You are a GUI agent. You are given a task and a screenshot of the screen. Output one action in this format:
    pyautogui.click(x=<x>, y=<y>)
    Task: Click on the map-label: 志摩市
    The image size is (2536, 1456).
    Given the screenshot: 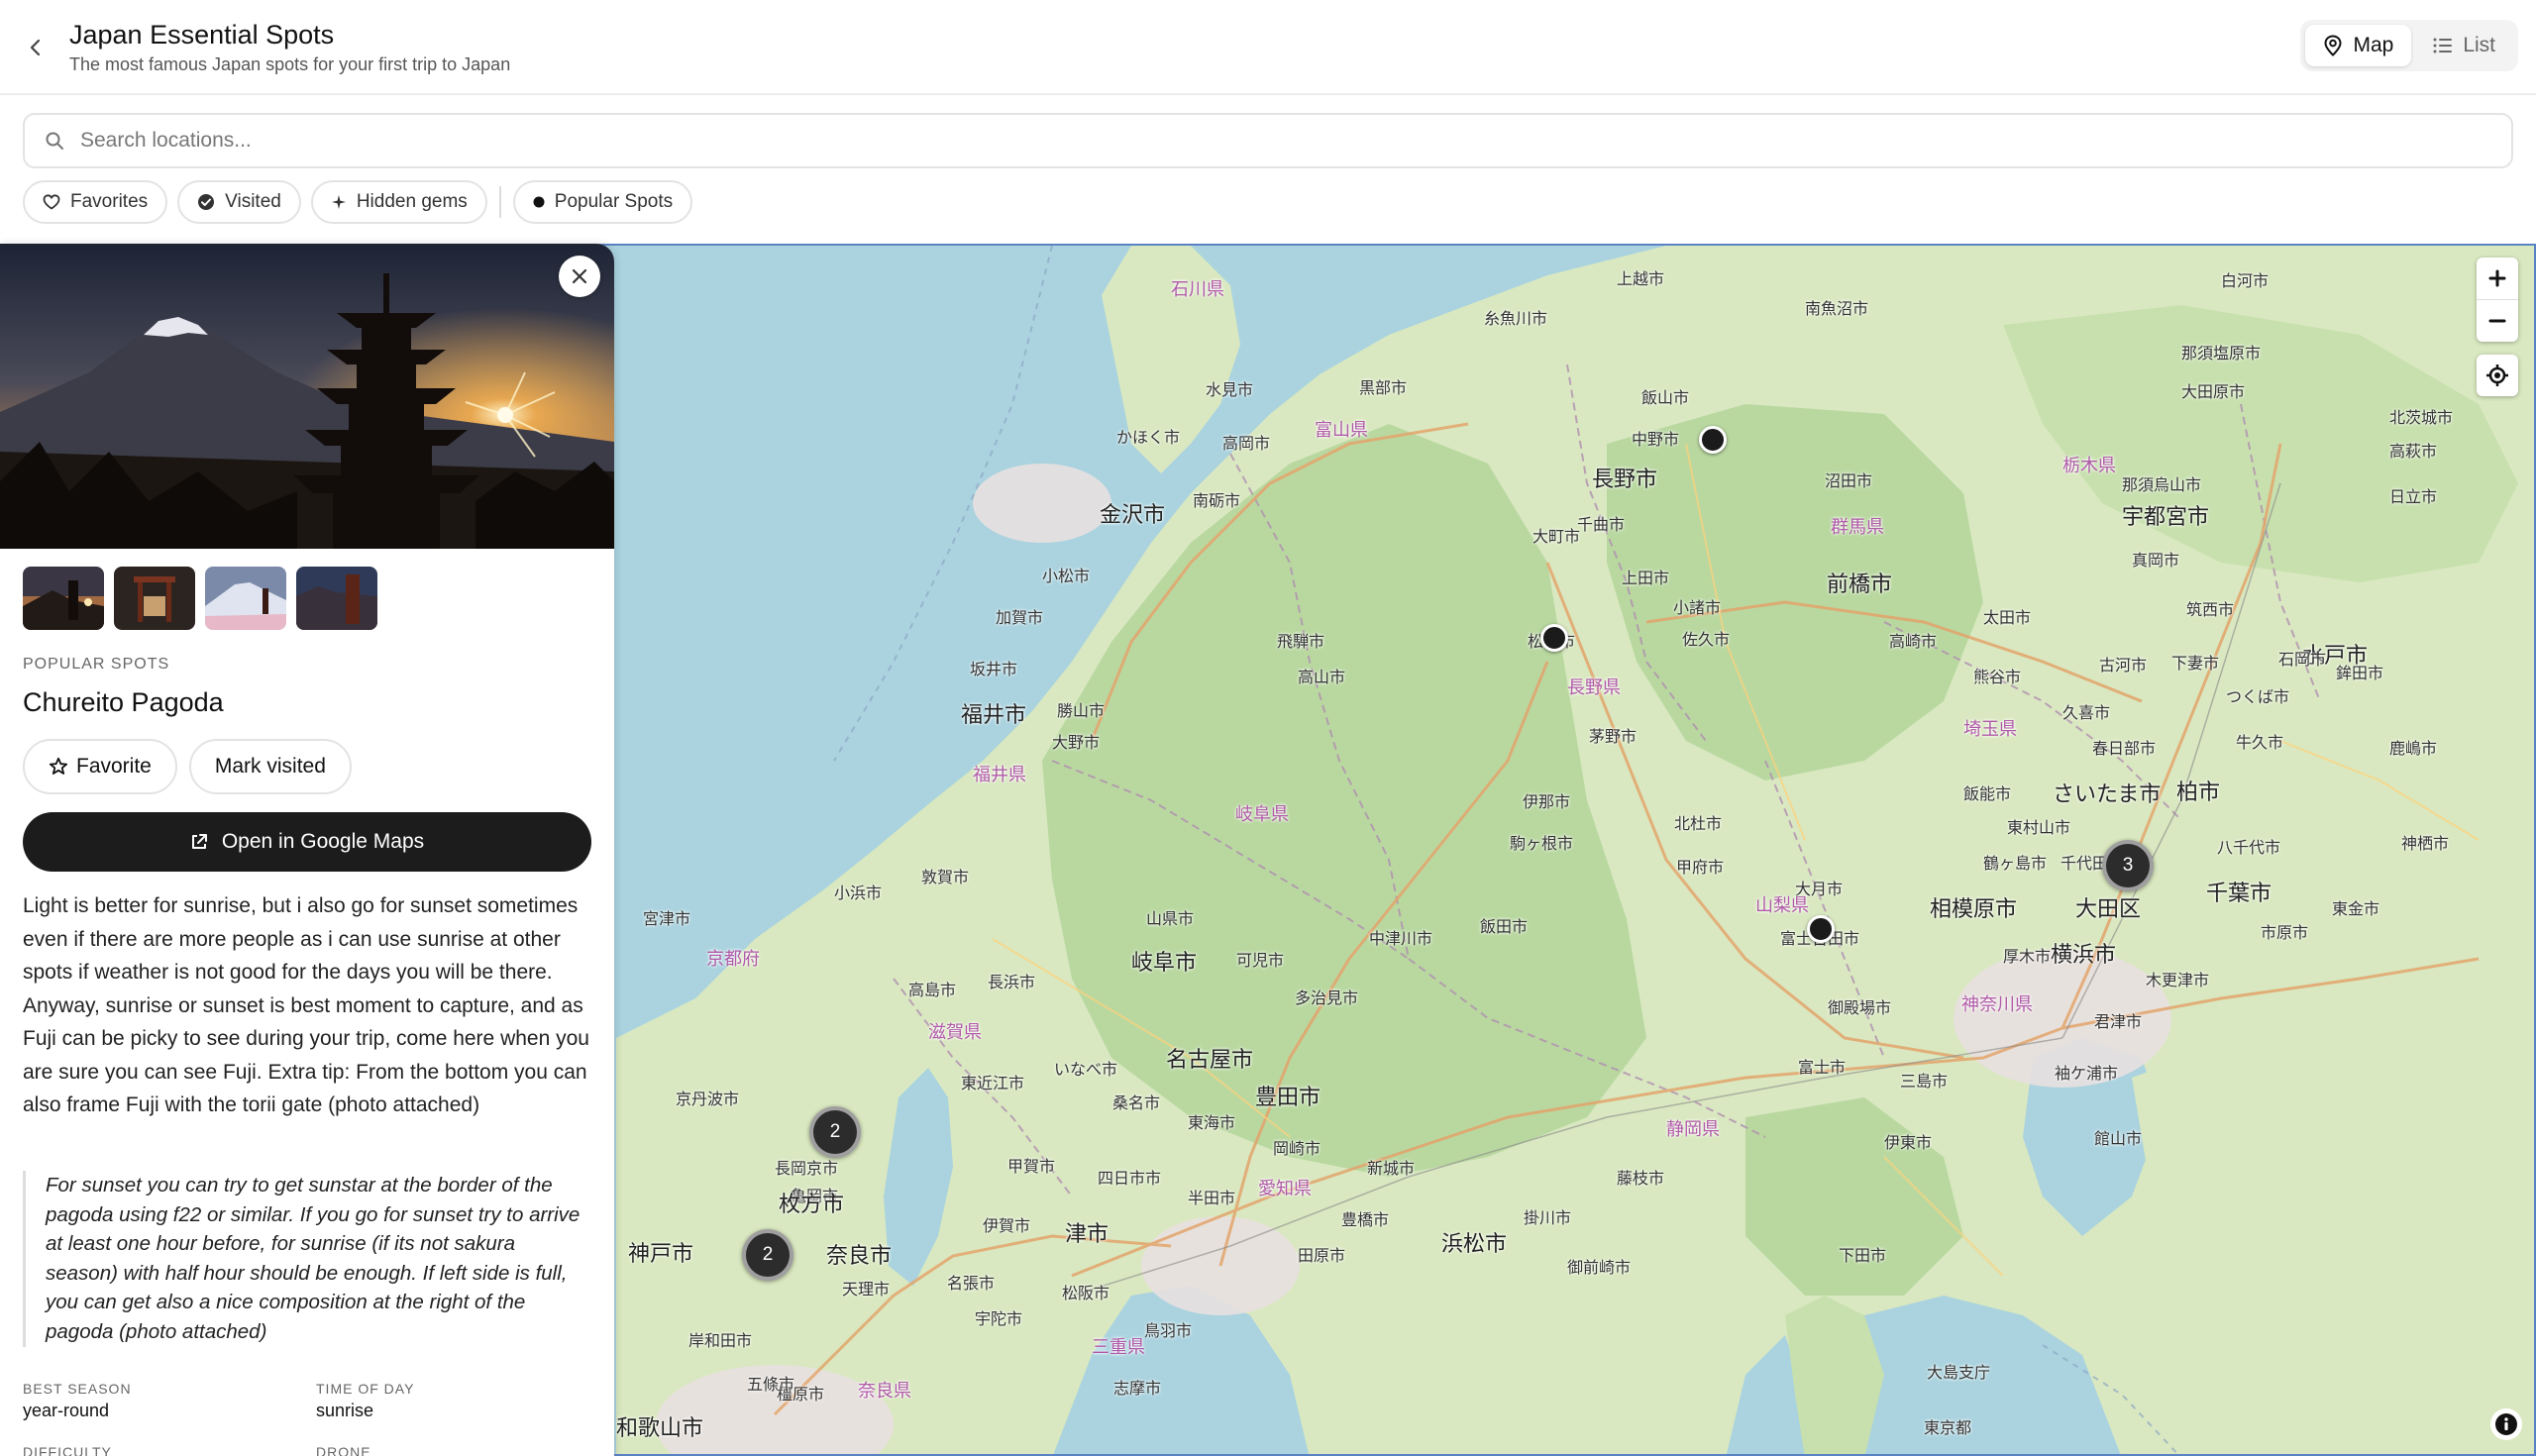 What is the action you would take?
    pyautogui.click(x=1137, y=1389)
    